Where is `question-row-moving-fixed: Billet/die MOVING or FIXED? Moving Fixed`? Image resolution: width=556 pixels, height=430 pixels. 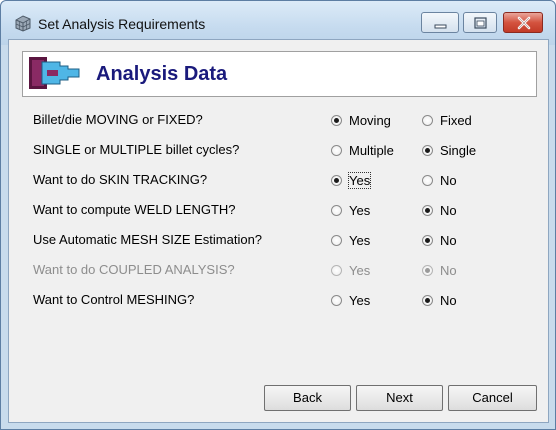 question-row-moving-fixed: Billet/die MOVING or FIXED? Moving Fixed is located at coordinates (279, 121).